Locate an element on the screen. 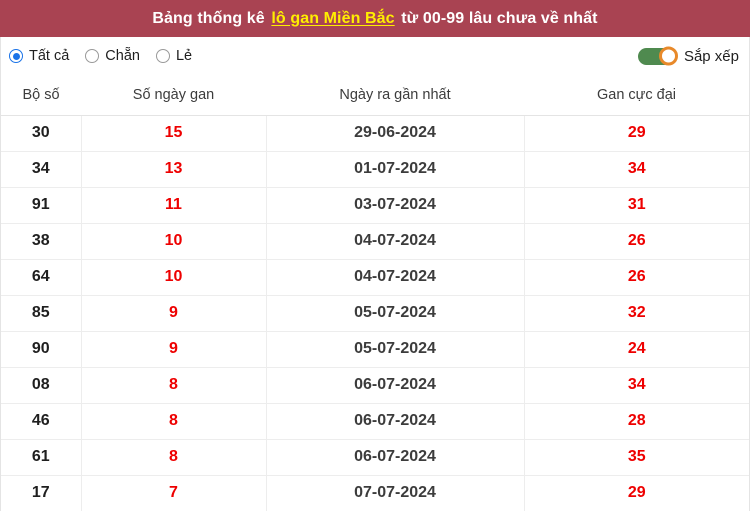  cell-so-ngay-gan: 15 is located at coordinates (174, 133).